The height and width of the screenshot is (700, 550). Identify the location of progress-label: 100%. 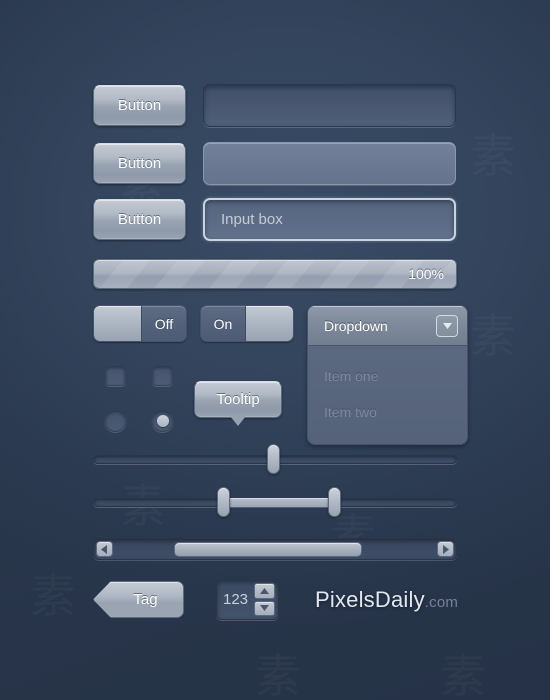
(426, 274).